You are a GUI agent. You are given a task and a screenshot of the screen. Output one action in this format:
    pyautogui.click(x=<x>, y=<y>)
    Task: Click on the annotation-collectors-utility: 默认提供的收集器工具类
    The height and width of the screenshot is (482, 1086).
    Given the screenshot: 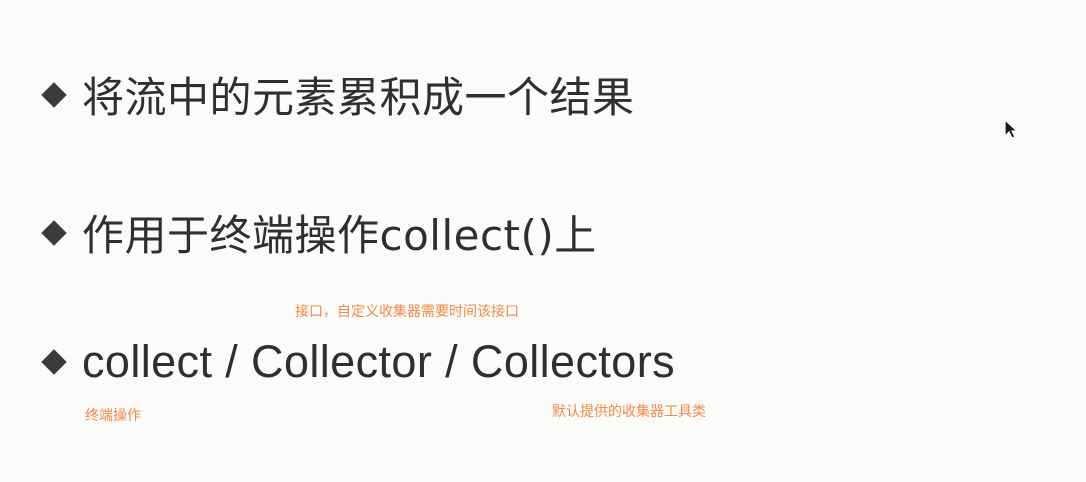 What is the action you would take?
    pyautogui.click(x=629, y=412)
    